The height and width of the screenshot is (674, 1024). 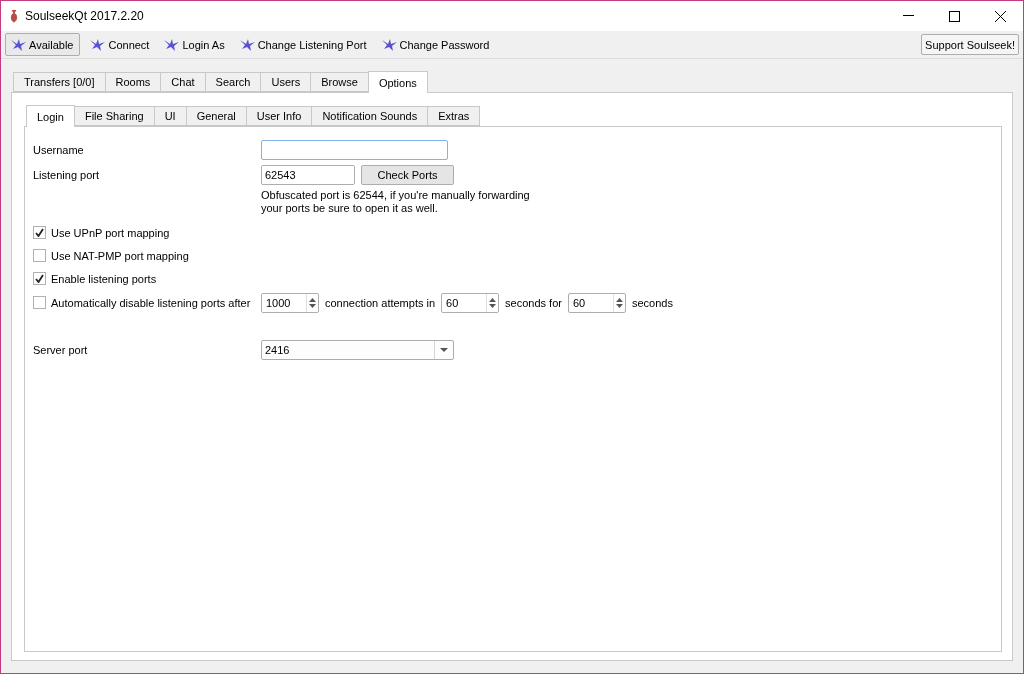 I want to click on tab: Users, so click(x=286, y=82).